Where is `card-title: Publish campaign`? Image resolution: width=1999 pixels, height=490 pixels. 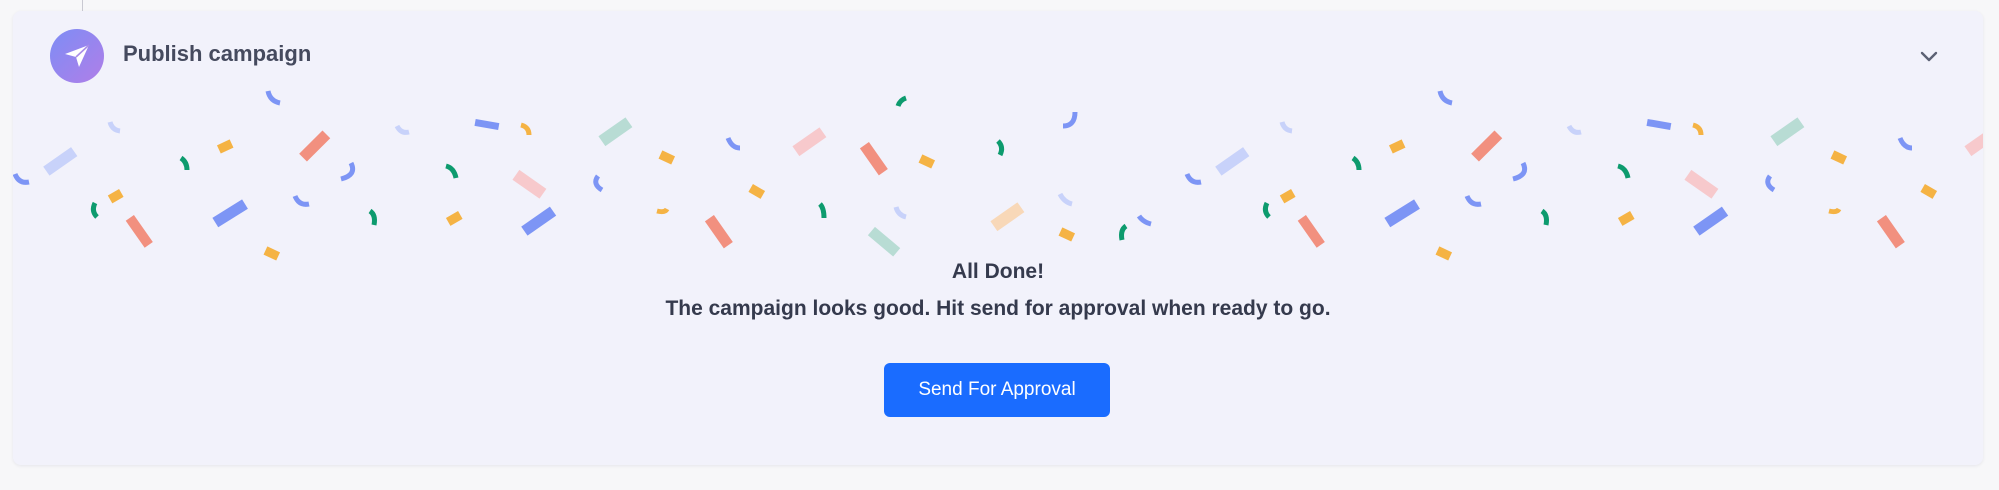 card-title: Publish campaign is located at coordinates (217, 53).